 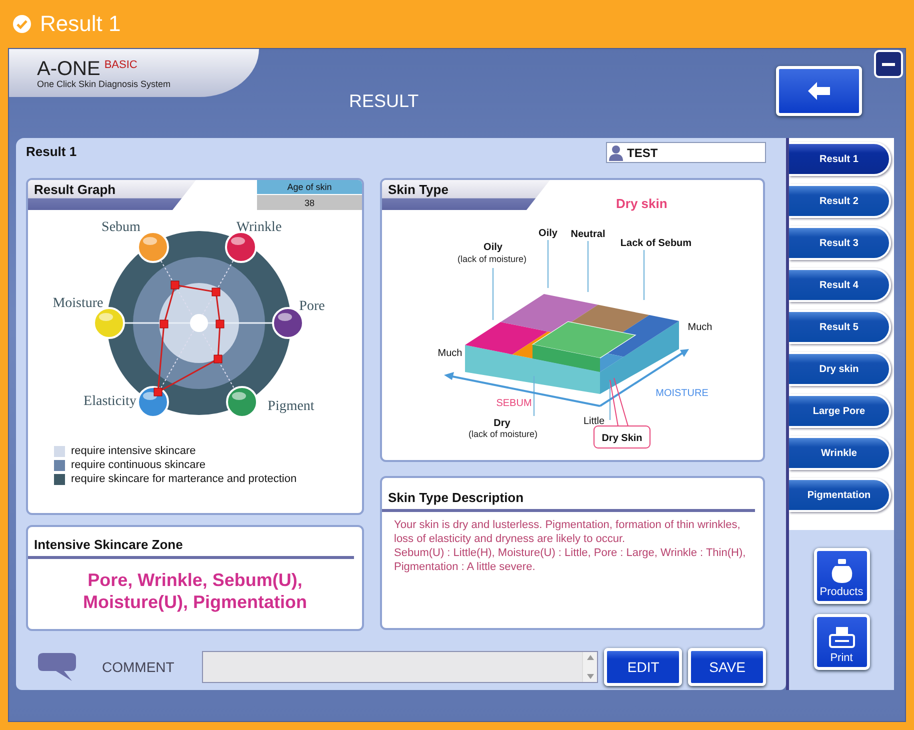 What do you see at coordinates (138, 465) in the screenshot?
I see `legend-label: require continuous skincare` at bounding box center [138, 465].